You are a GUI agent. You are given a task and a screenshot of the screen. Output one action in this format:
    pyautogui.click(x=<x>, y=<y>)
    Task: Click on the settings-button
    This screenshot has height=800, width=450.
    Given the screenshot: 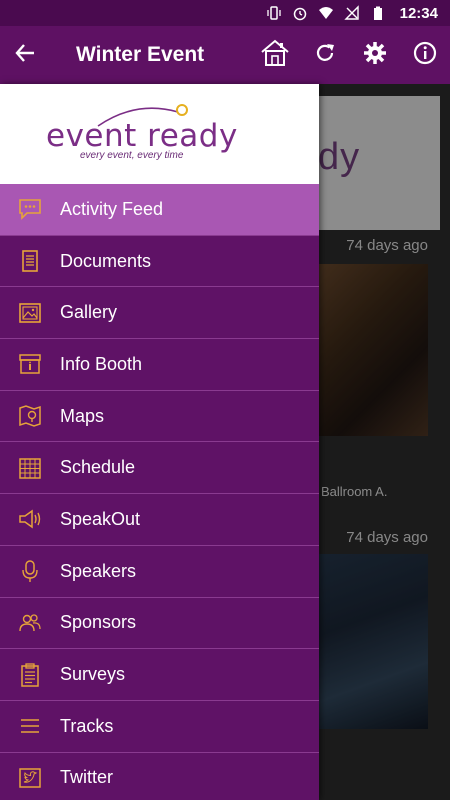 What is the action you would take?
    pyautogui.click(x=375, y=55)
    